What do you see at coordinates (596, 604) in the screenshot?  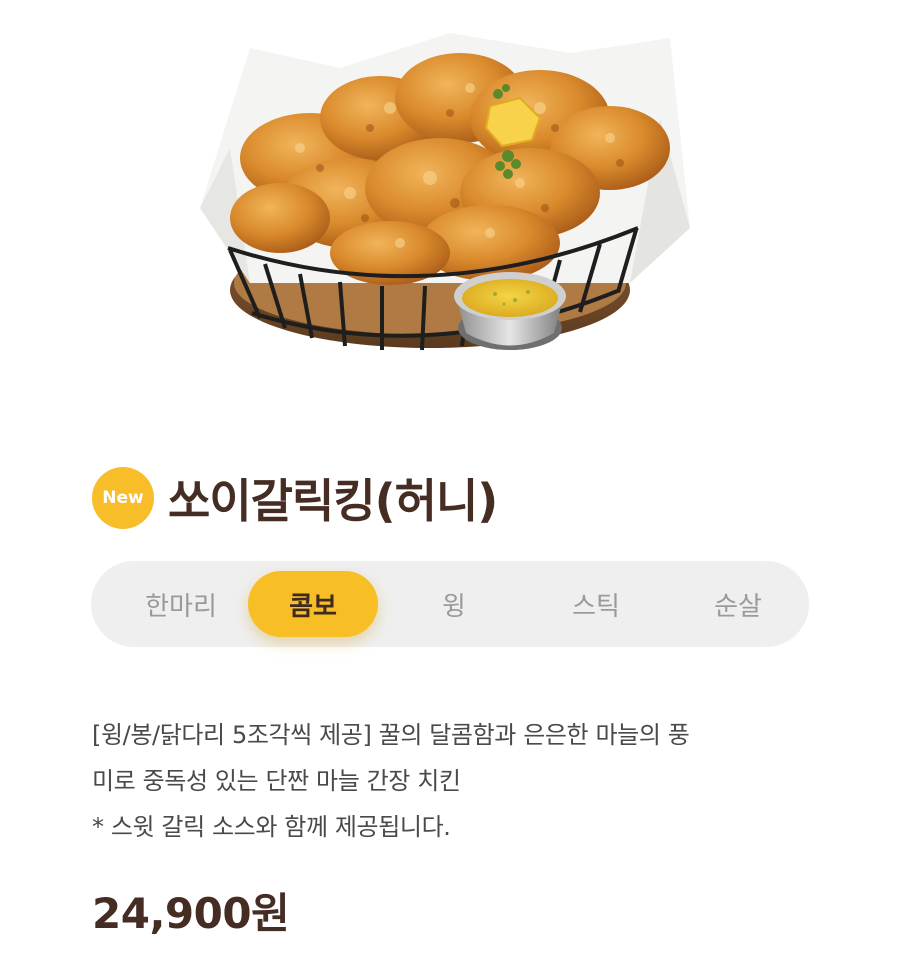 I see `tab-option-stick: 스틱` at bounding box center [596, 604].